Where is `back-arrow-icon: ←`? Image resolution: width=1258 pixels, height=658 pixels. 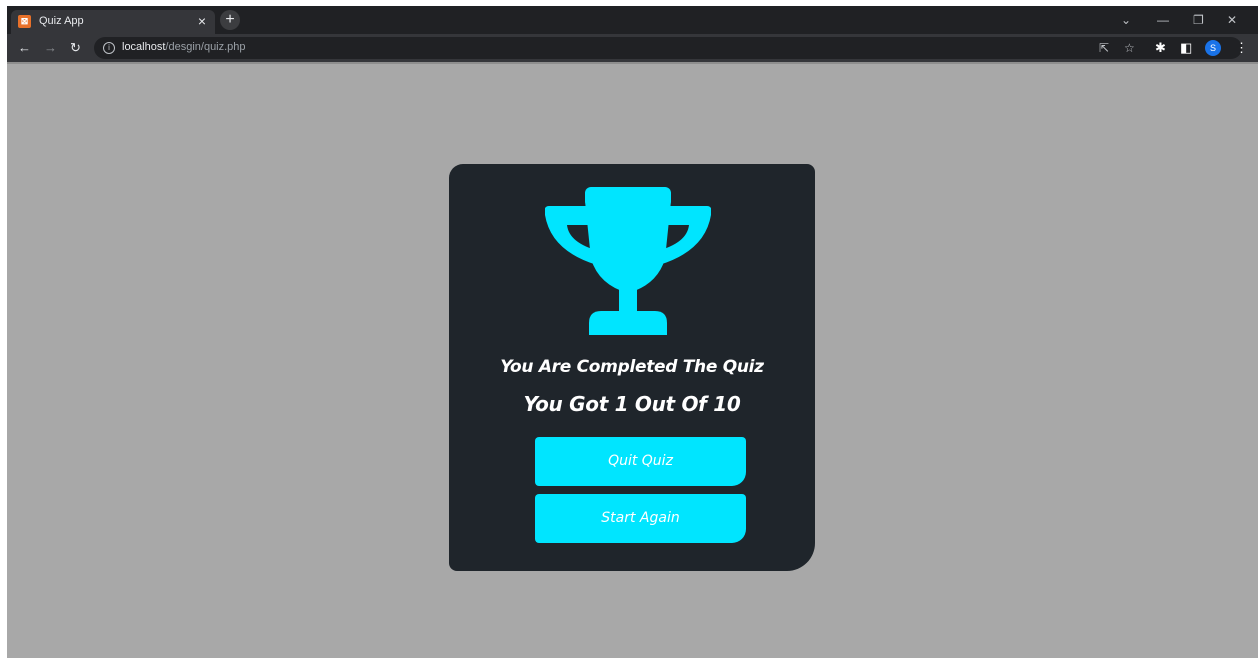
back-arrow-icon: ← is located at coordinates (24, 48).